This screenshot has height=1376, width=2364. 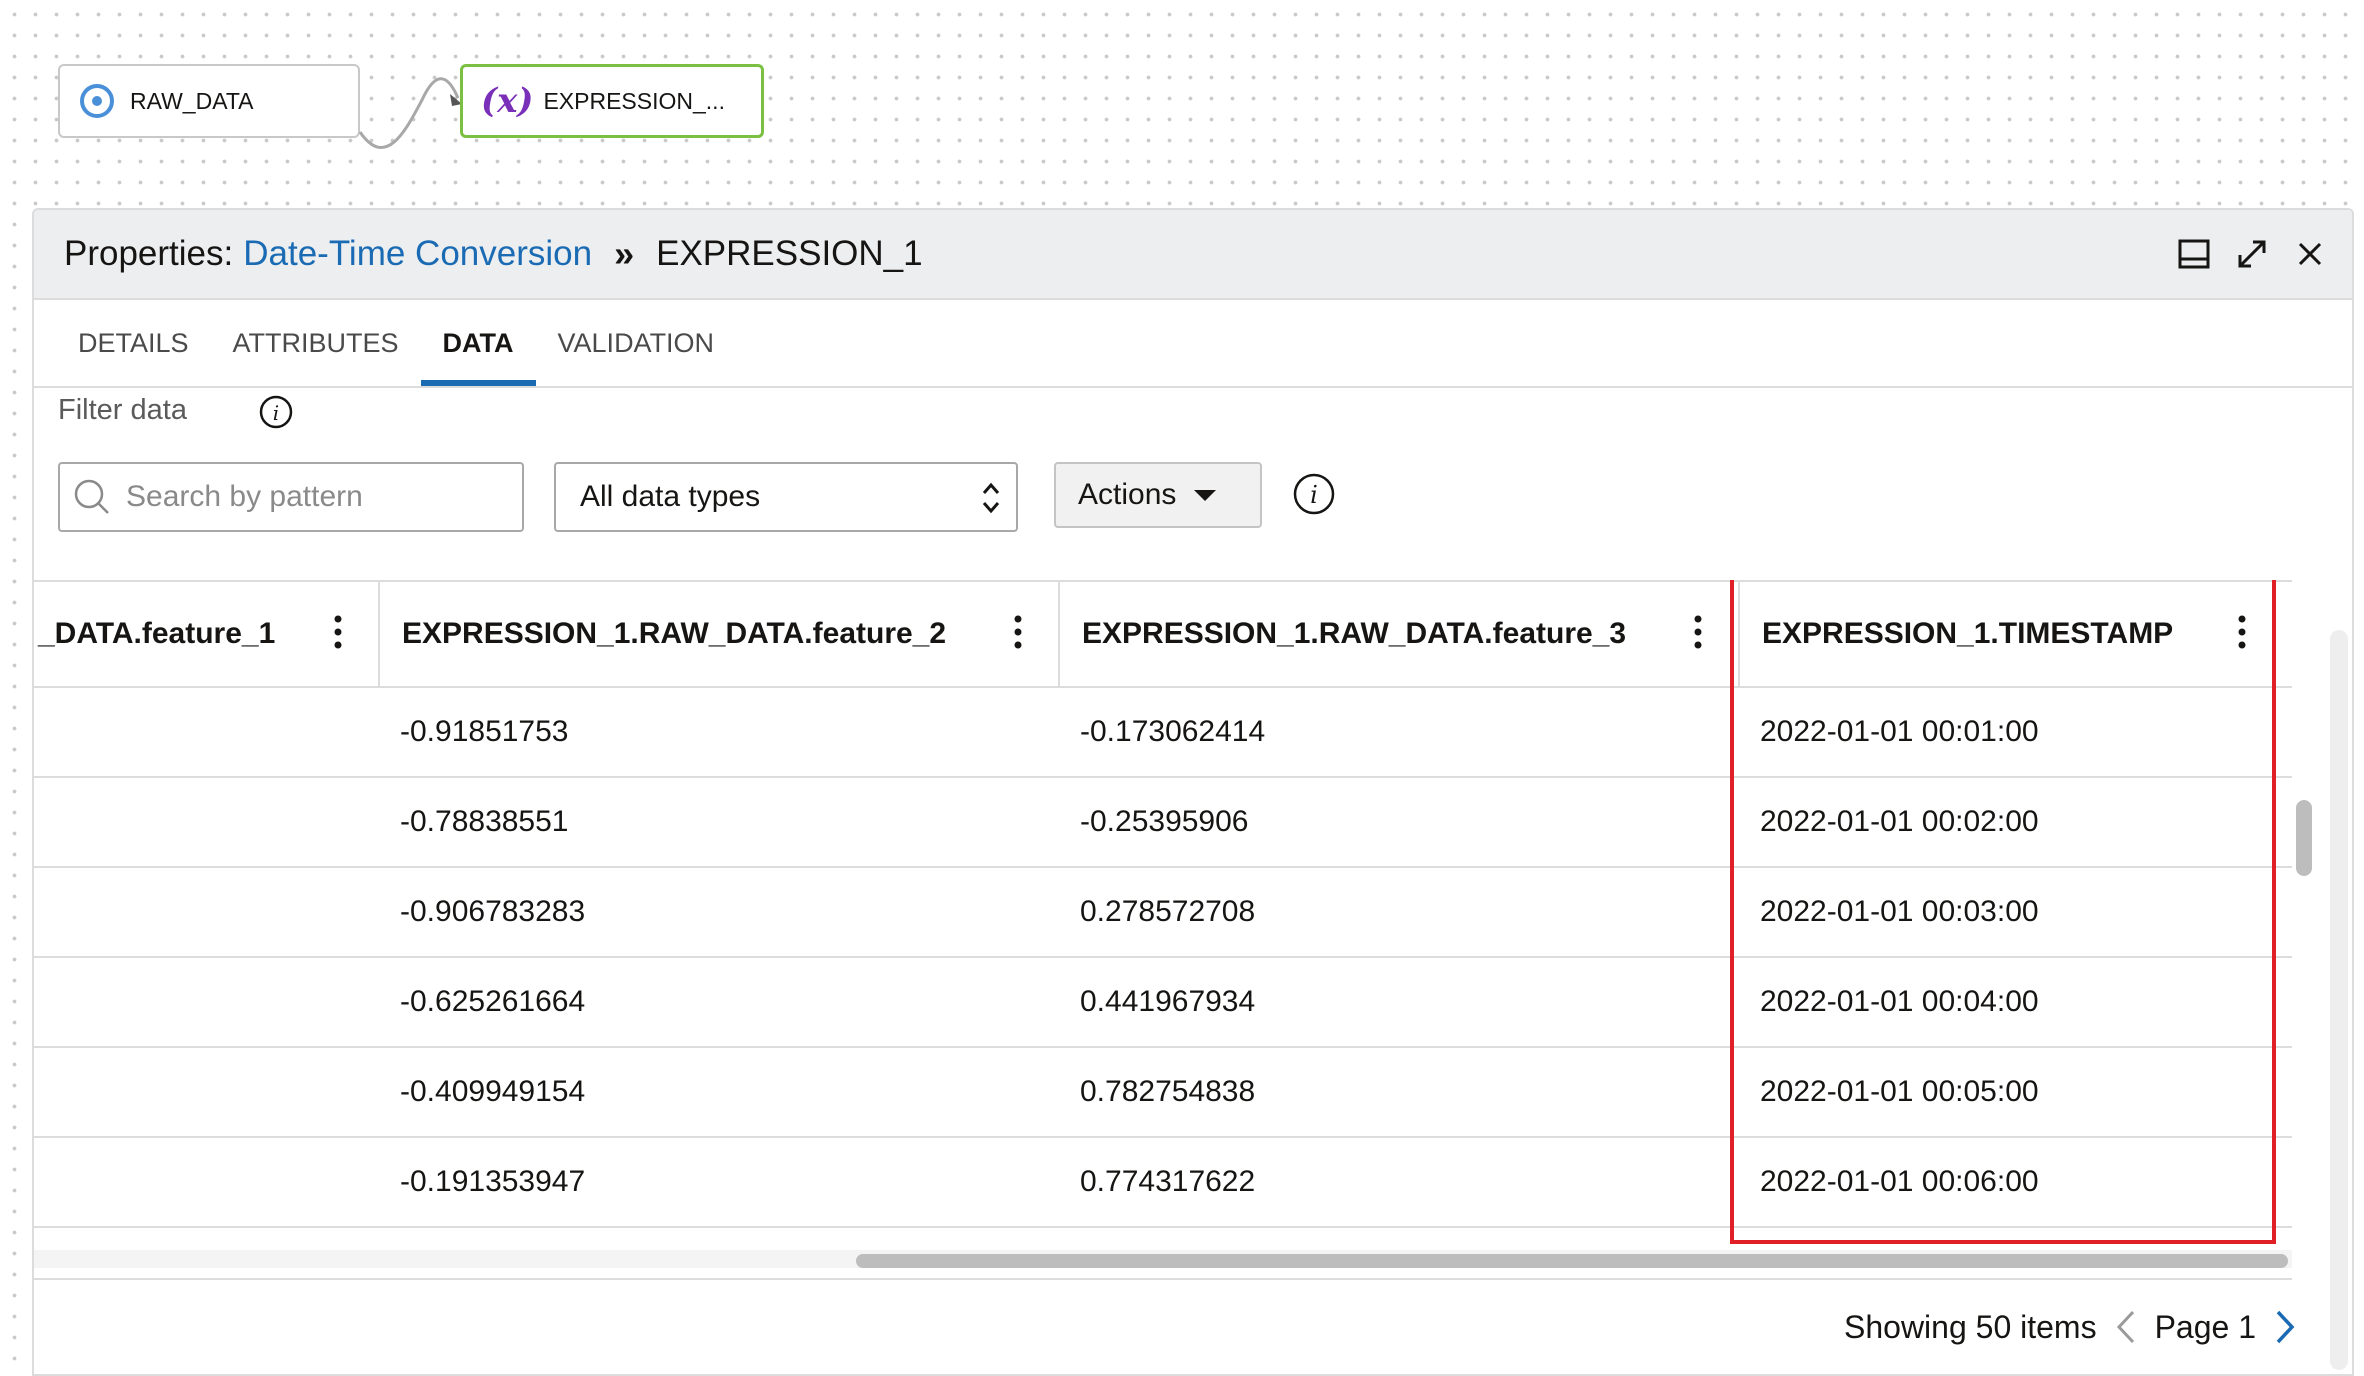 What do you see at coordinates (2126, 1327) in the screenshot?
I see `chevron-left-icon` at bounding box center [2126, 1327].